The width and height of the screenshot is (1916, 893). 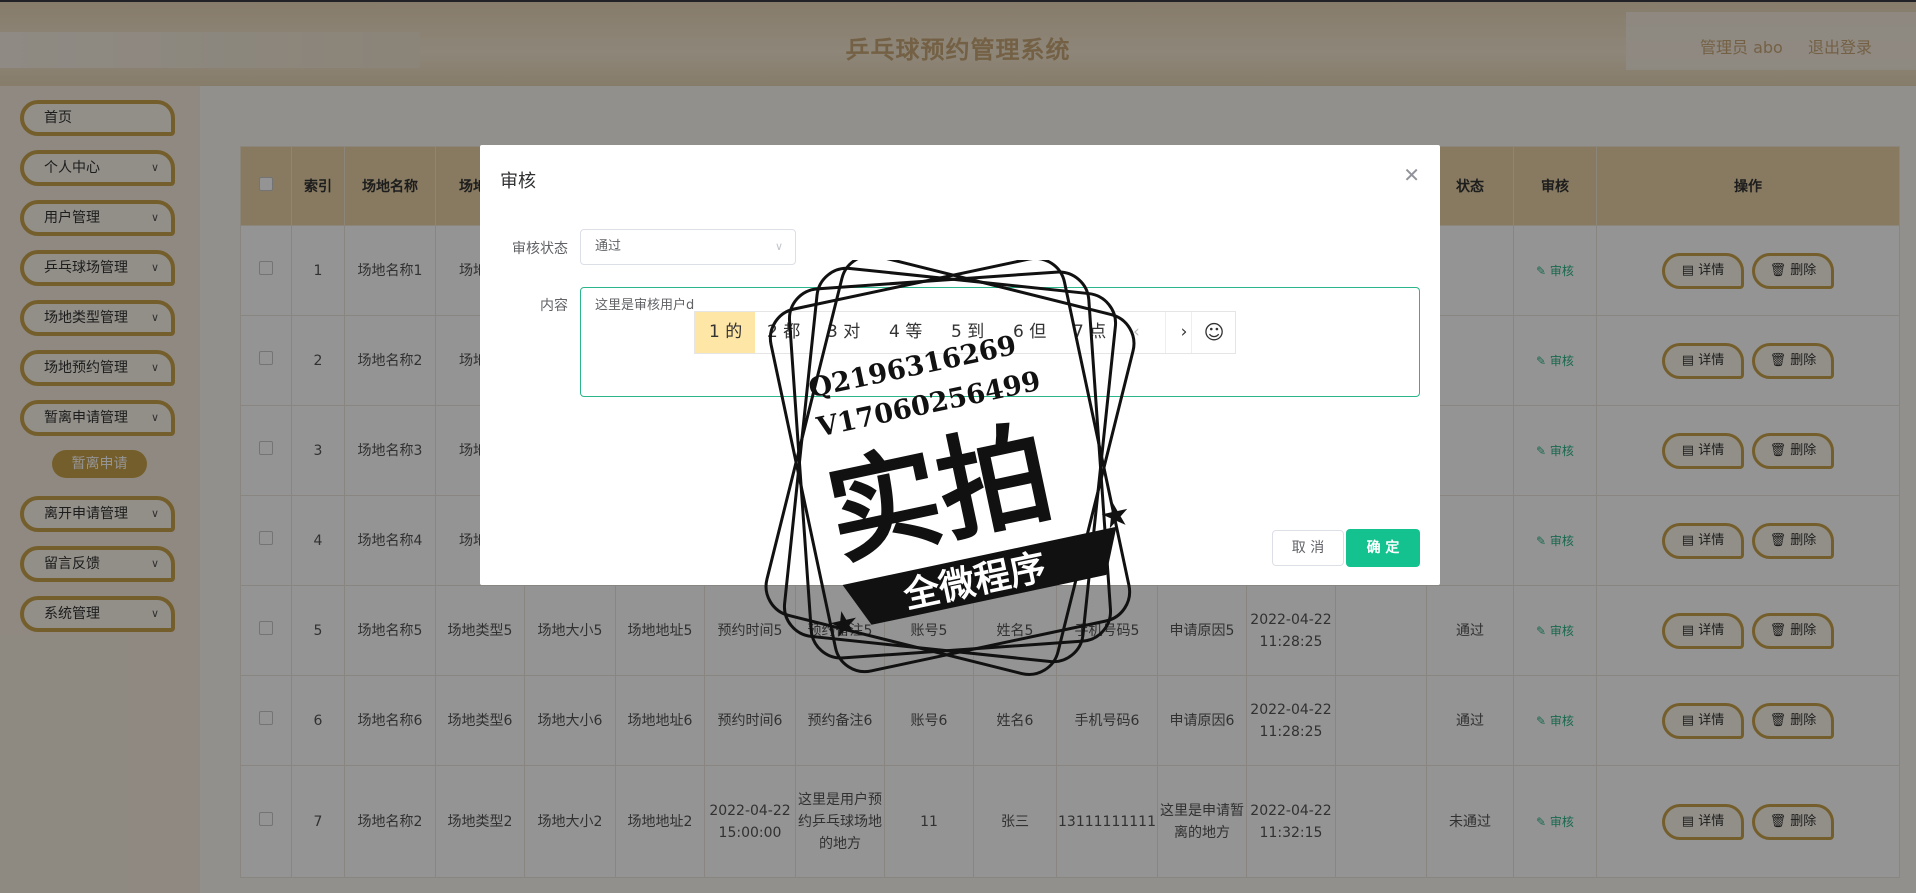 What do you see at coordinates (554, 306) in the screenshot?
I see `content-label: 内容` at bounding box center [554, 306].